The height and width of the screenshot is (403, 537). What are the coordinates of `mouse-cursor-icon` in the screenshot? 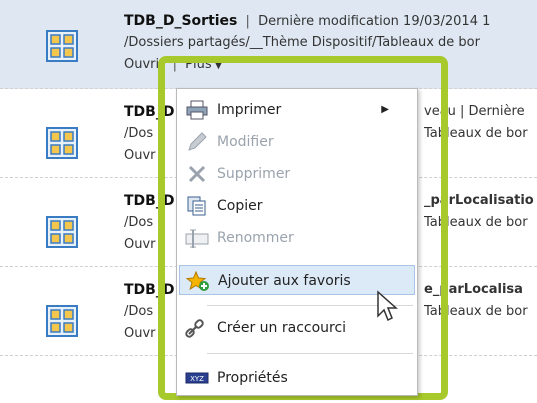 It's located at (387, 306).